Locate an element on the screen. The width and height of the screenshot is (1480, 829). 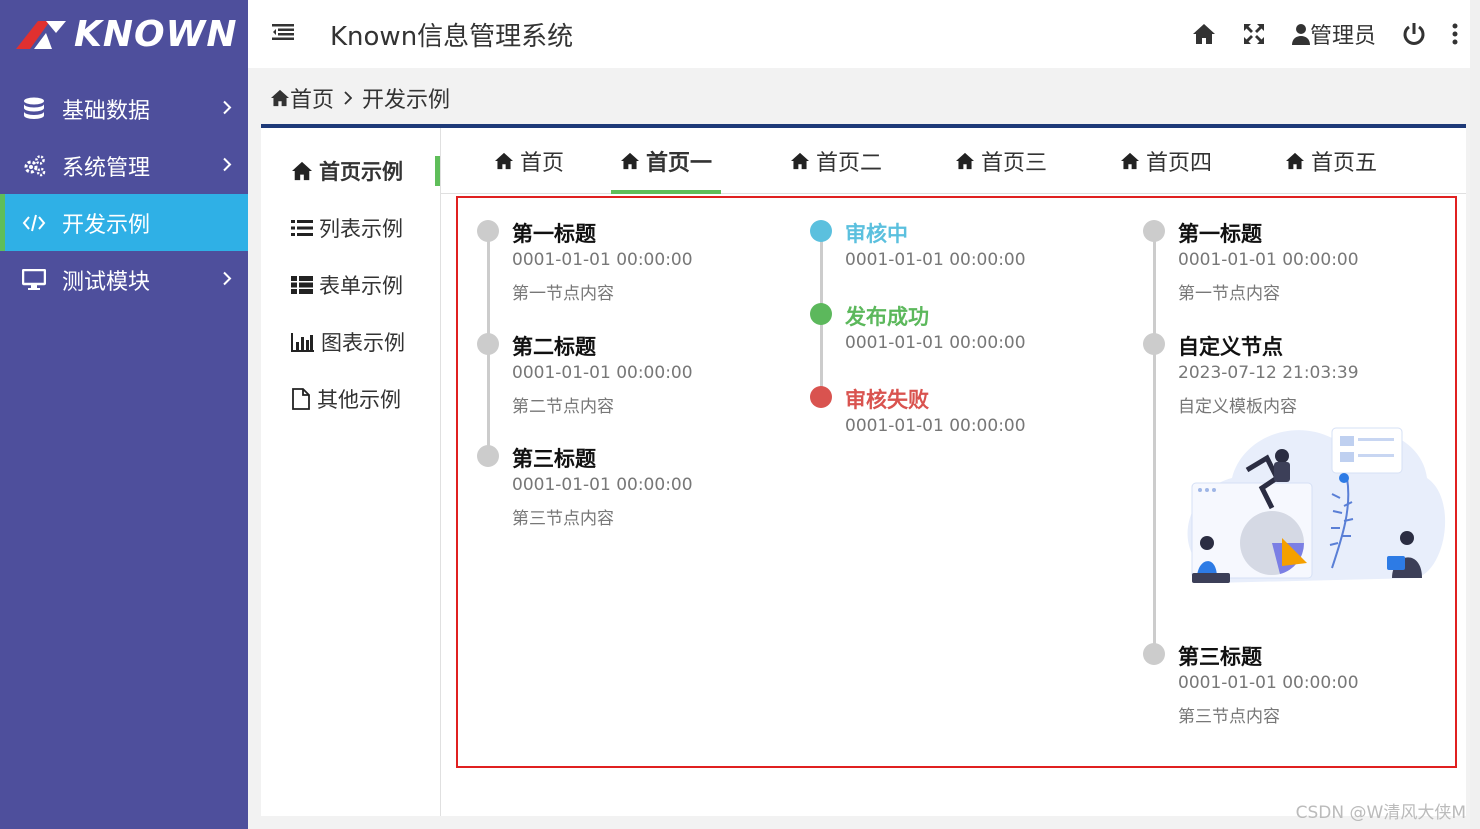
tab-home-4: 首页四 is located at coordinates (1166, 161).